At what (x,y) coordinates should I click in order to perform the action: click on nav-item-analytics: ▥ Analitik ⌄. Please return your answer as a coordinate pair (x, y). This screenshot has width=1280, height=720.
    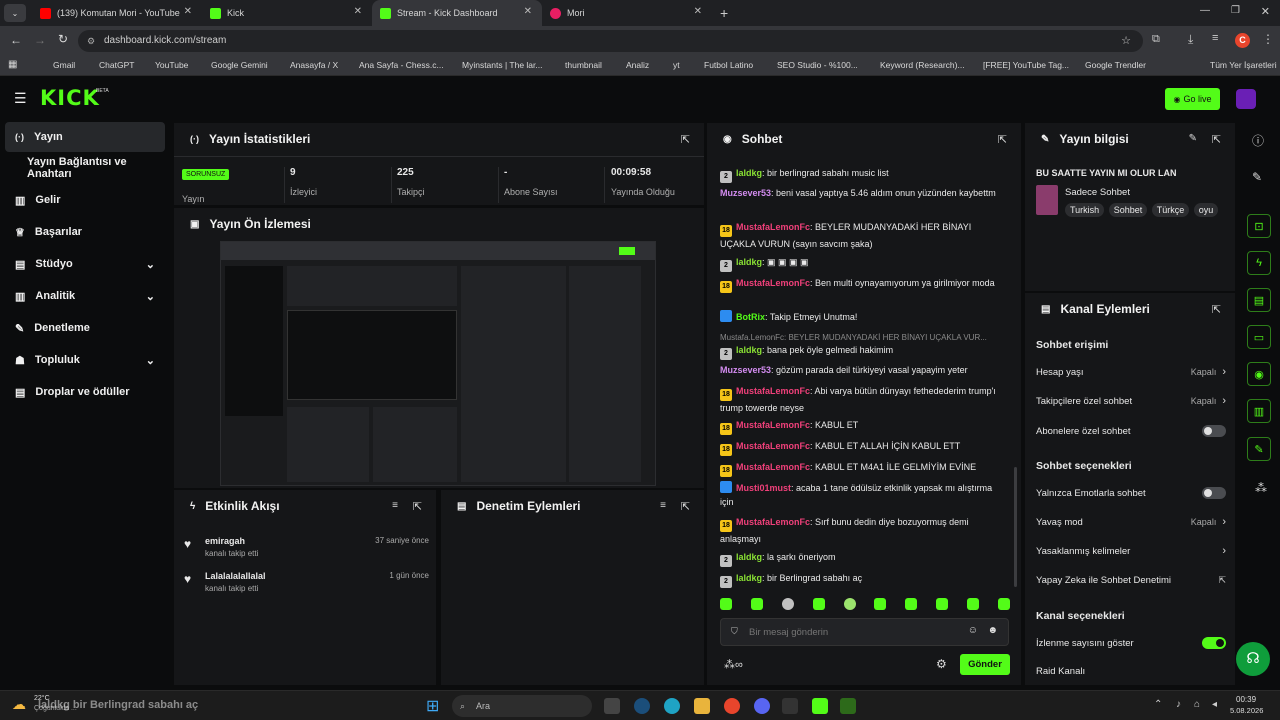
    Looking at the image, I should click on (85, 296).